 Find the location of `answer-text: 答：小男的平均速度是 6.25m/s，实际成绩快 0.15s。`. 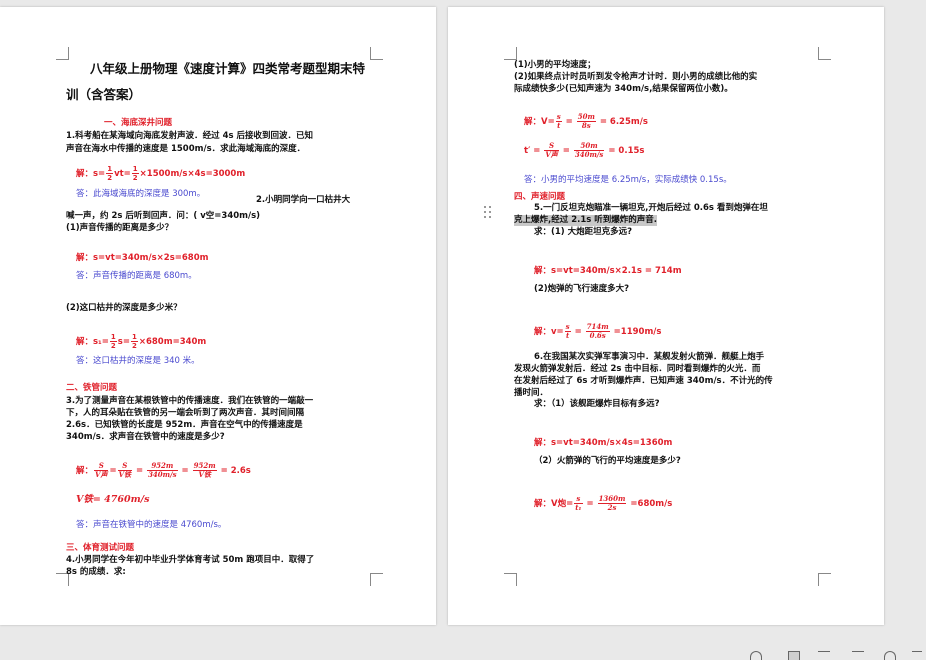

answer-text: 答：小男的平均速度是 6.25m/s，实际成绩快 0.15s。 is located at coordinates (628, 180).